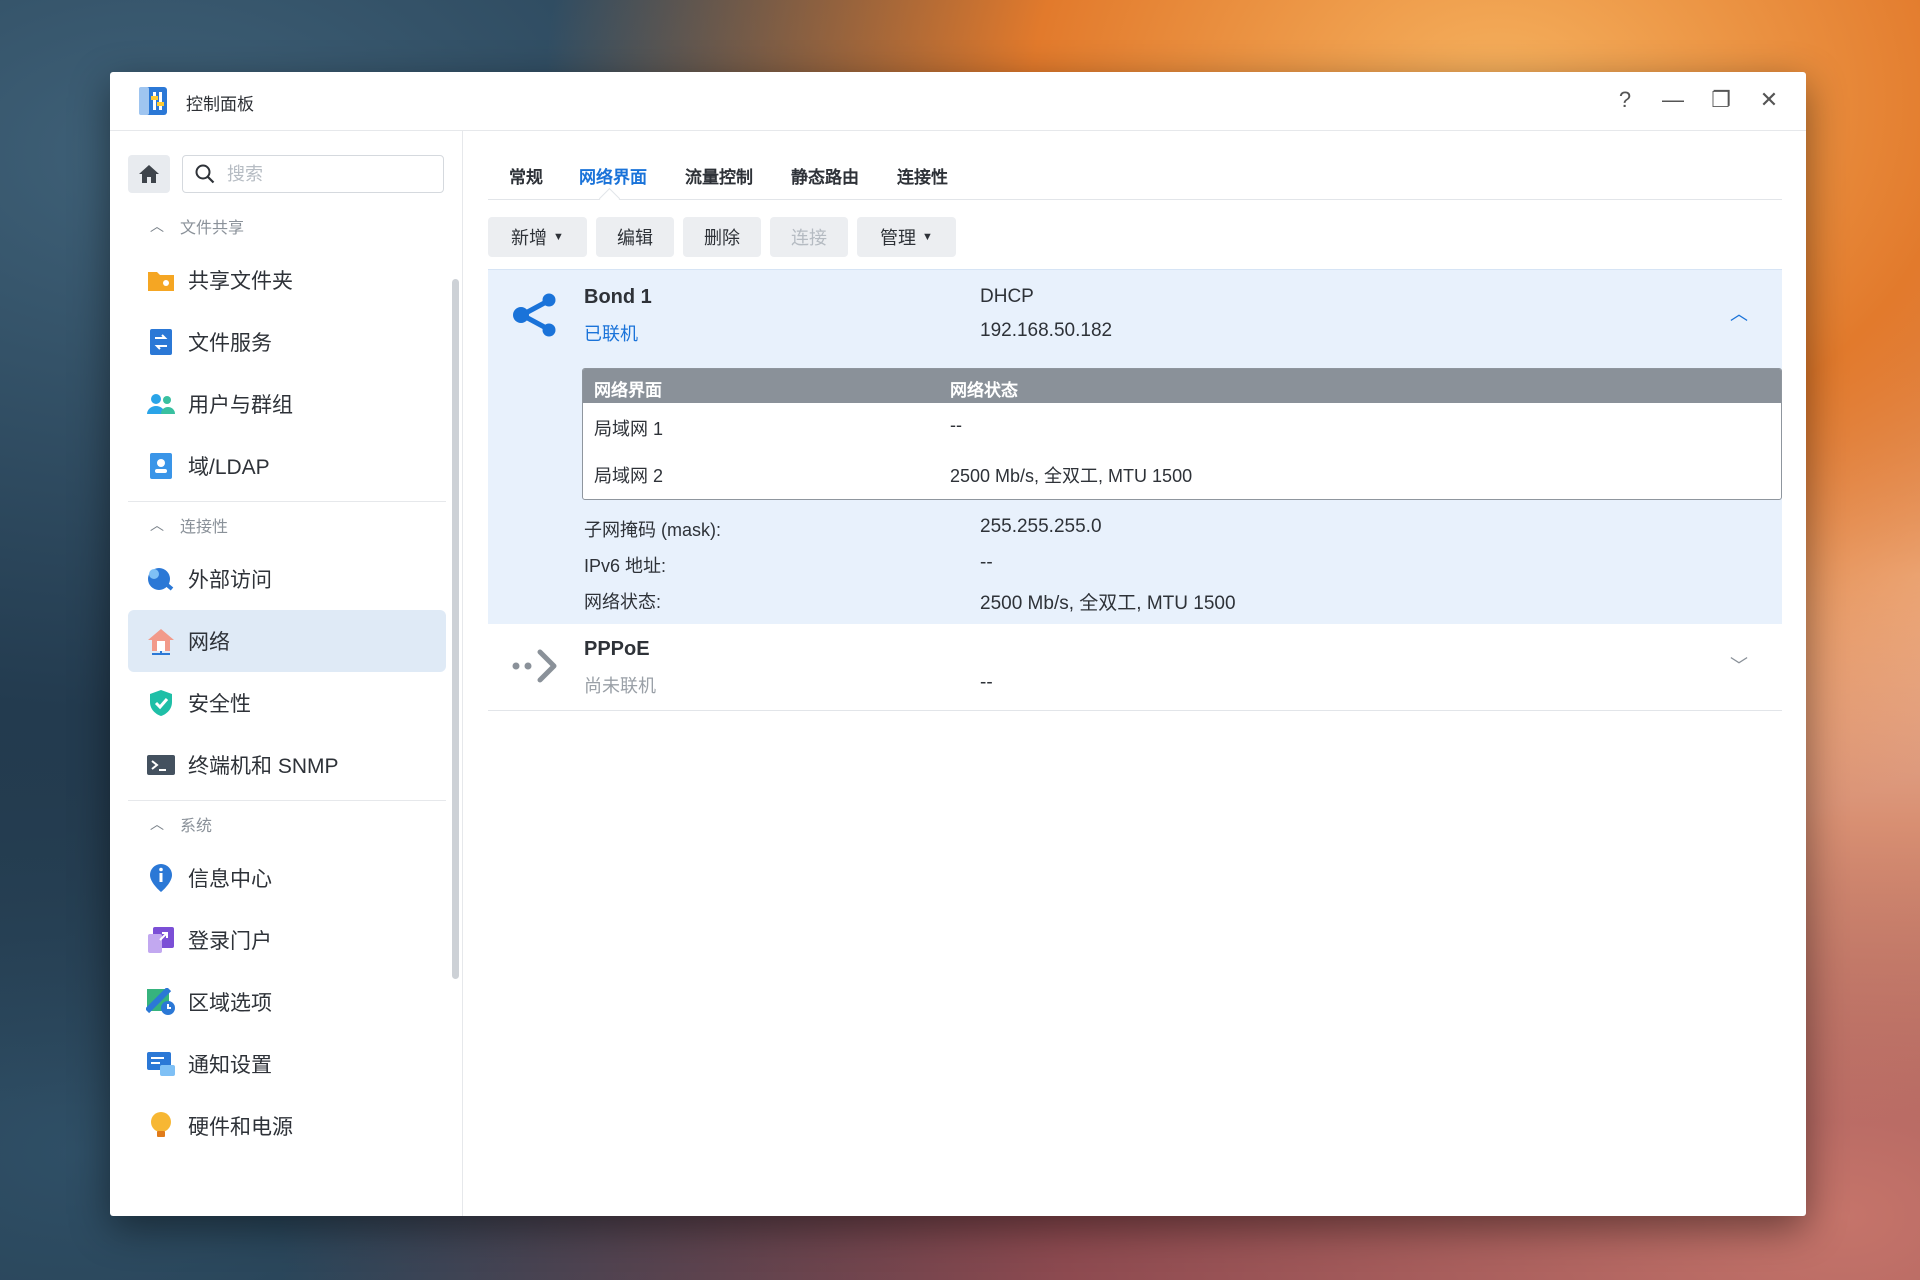 Image resolution: width=1920 pixels, height=1280 pixels. I want to click on pppoe-interface-panel: PPPoE 尚未联机 -- ﹀, so click(1135, 667).